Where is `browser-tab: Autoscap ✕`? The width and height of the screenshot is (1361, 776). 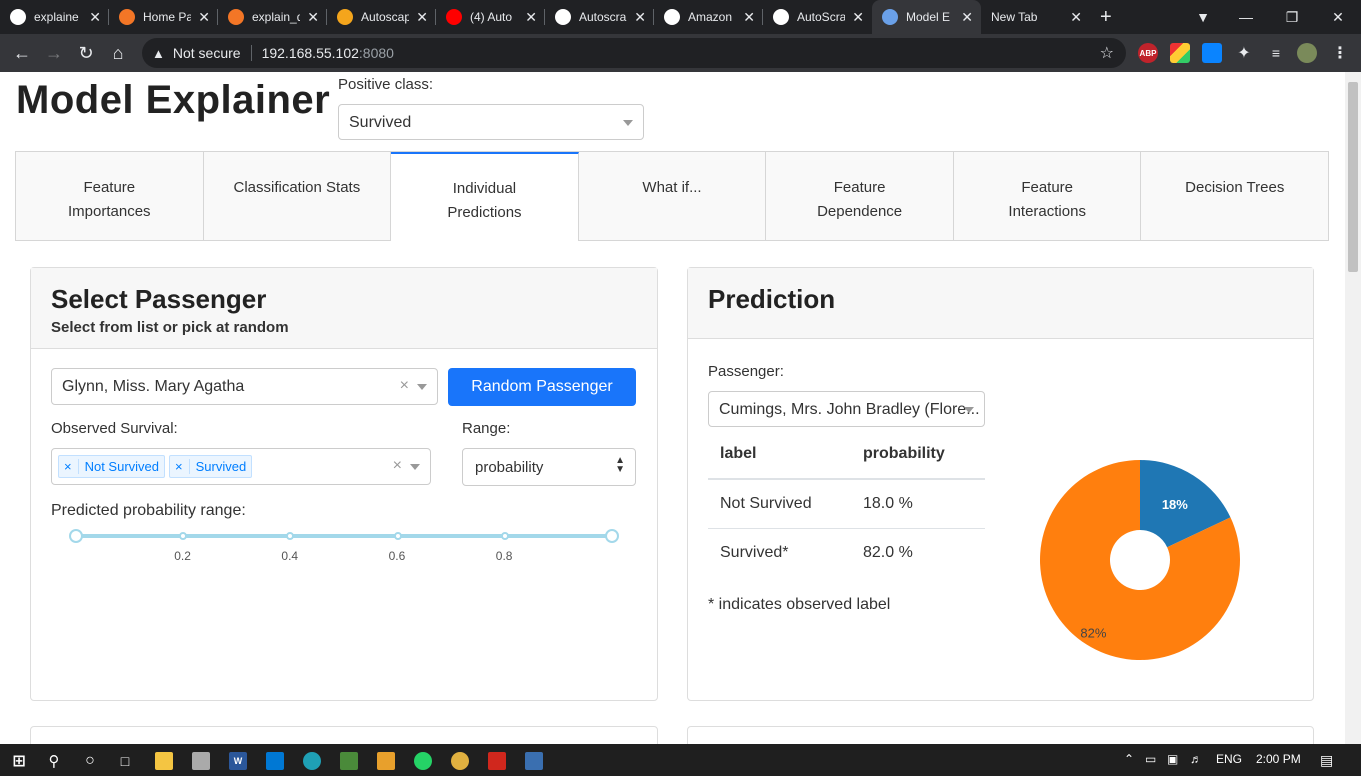 browser-tab: Autoscap ✕ is located at coordinates (381, 17).